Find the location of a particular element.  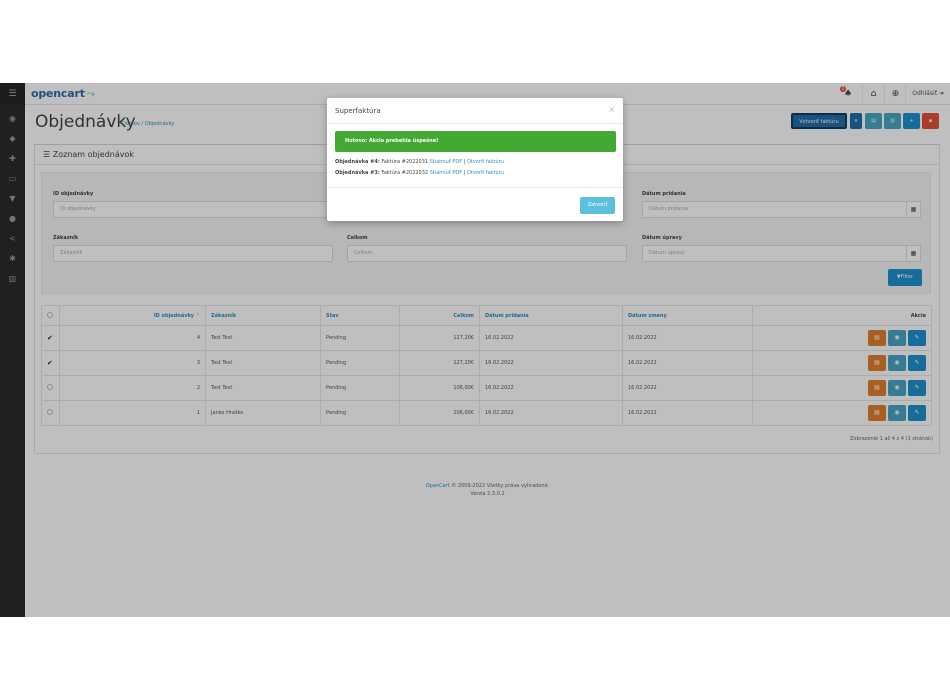

result-order-label: Objednávka #3: is located at coordinates (357, 173).